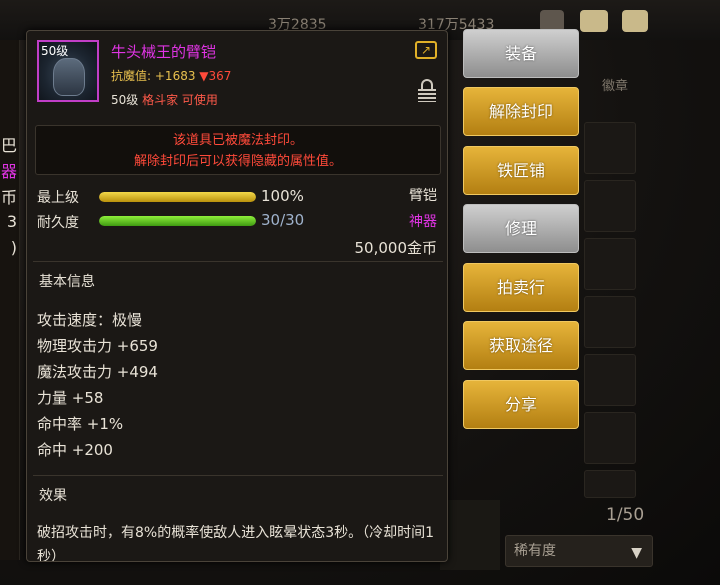  Describe the element at coordinates (97, 346) in the screenshot. I see `stat-line: 物理攻击力 +659` at that location.